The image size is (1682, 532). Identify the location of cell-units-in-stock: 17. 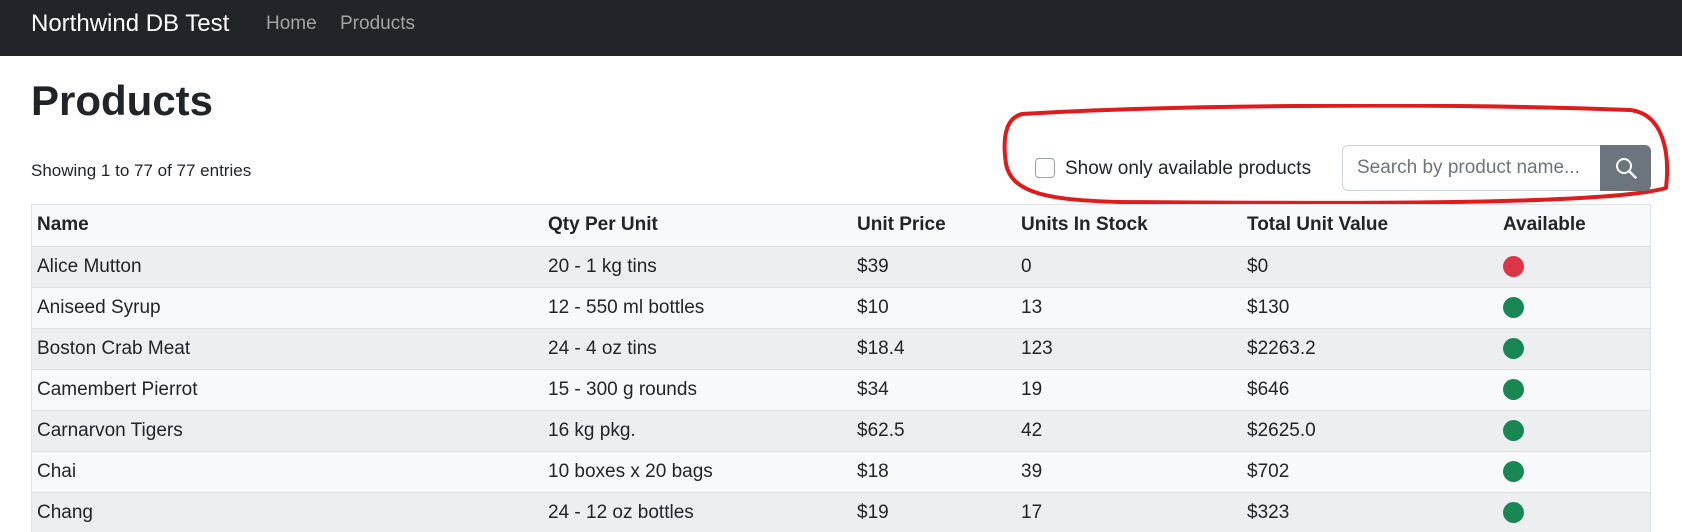
(1129, 512).